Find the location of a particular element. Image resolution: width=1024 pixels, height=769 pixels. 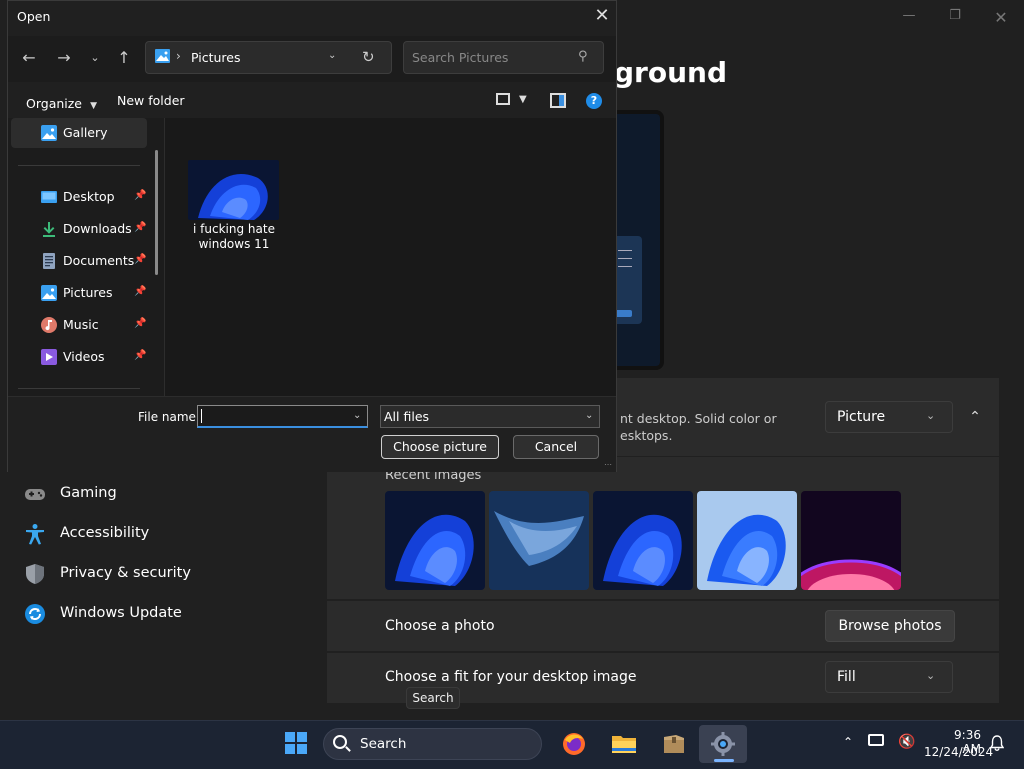

desktop-icon is located at coordinates (49, 197).